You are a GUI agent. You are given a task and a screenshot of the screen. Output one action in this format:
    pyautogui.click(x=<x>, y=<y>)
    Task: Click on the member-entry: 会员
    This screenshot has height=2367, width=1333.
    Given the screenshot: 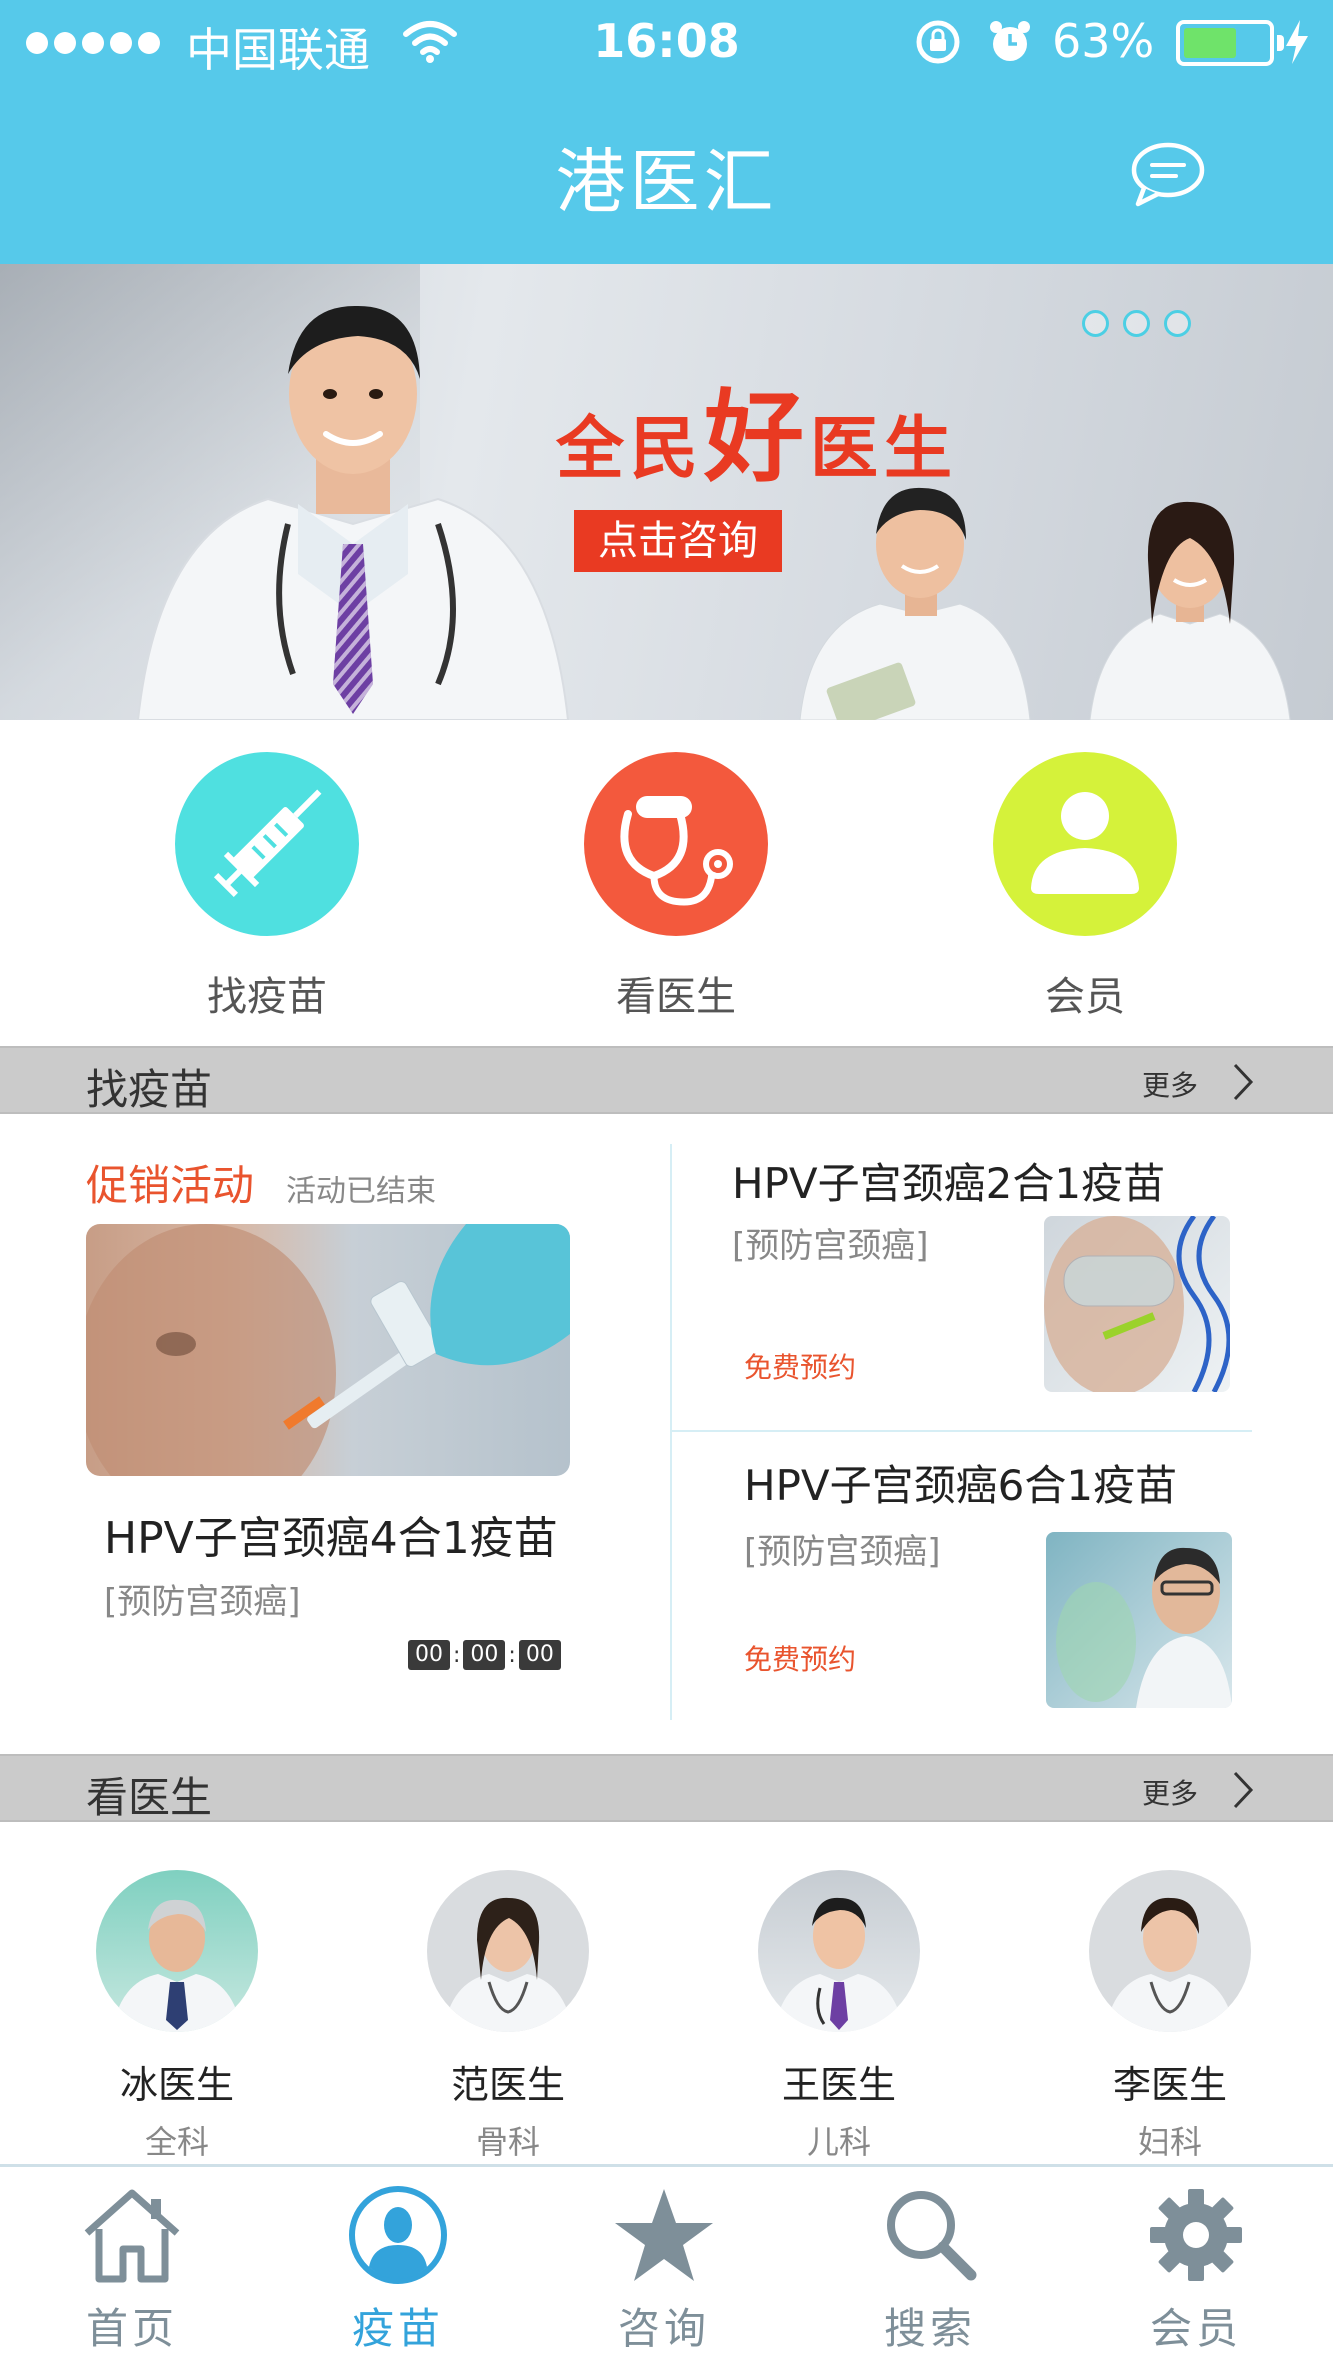 What is the action you would take?
    pyautogui.click(x=1085, y=887)
    